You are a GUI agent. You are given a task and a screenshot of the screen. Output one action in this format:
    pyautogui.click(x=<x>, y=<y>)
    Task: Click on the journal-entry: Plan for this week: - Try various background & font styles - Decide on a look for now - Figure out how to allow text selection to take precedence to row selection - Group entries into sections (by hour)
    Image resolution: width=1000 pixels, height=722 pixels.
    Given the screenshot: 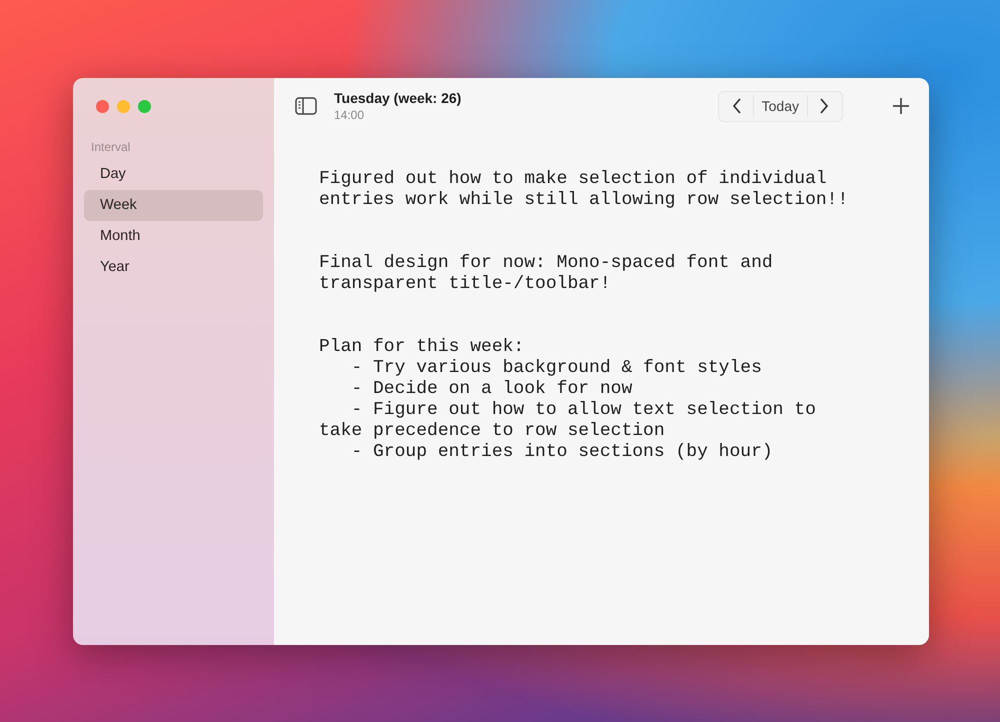 What is the action you would take?
    pyautogui.click(x=589, y=400)
    